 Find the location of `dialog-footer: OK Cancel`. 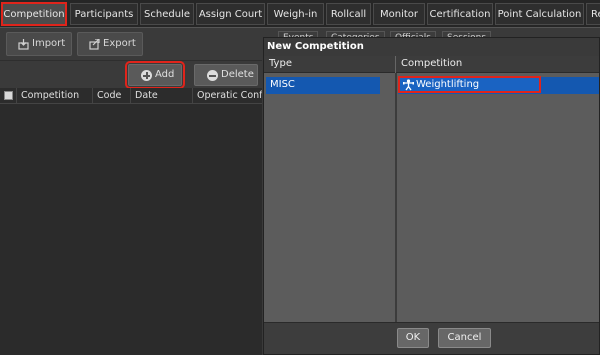

dialog-footer: OK Cancel is located at coordinates (431, 338).